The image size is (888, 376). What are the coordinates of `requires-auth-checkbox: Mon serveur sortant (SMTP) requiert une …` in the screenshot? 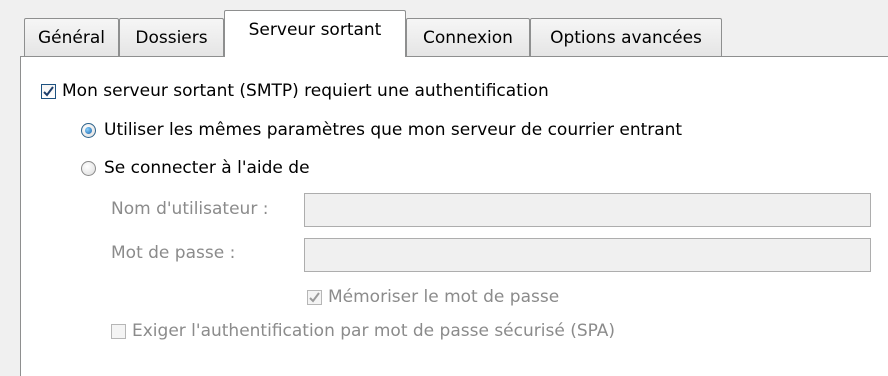 It's located at (295, 91).